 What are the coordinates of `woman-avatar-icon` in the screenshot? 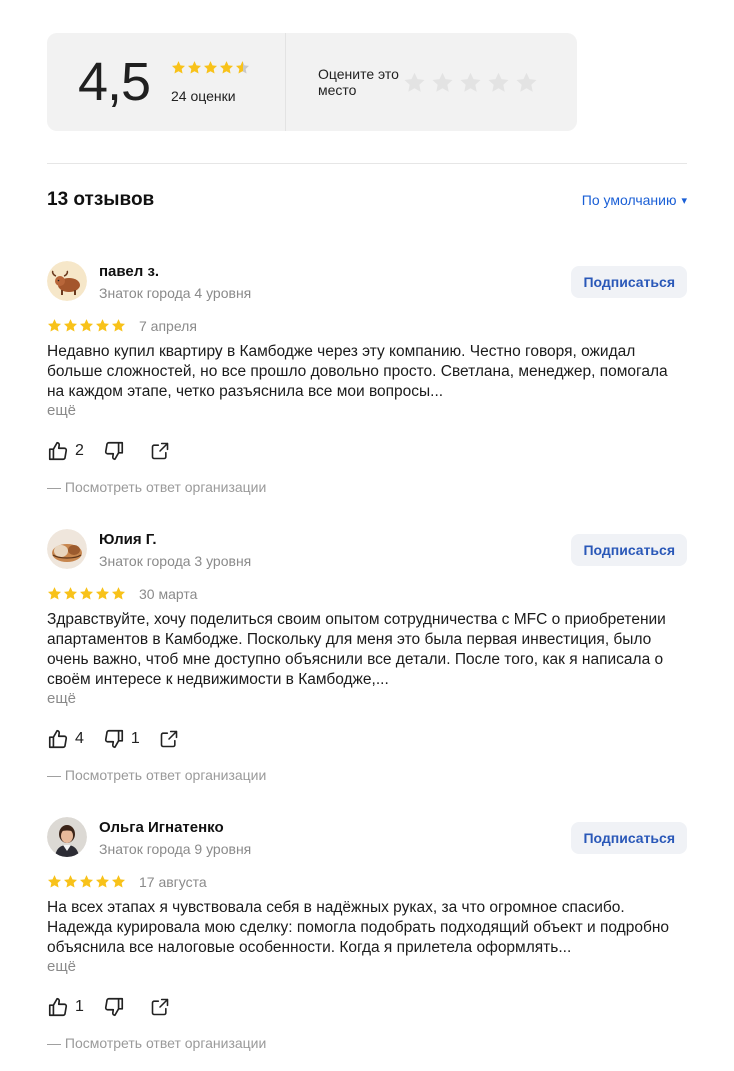 It's located at (67, 837).